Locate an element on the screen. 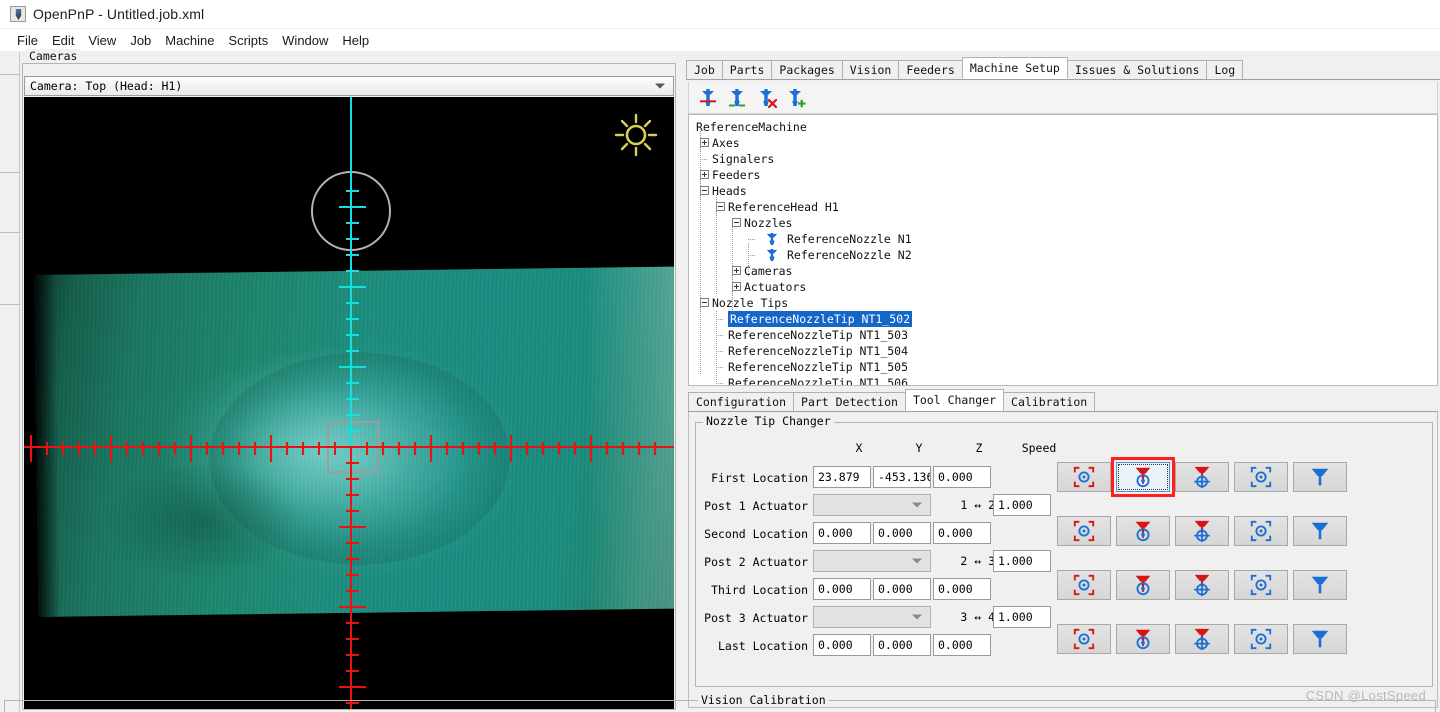 The width and height of the screenshot is (1440, 712). column-header-speed: Speed is located at coordinates (1039, 448).